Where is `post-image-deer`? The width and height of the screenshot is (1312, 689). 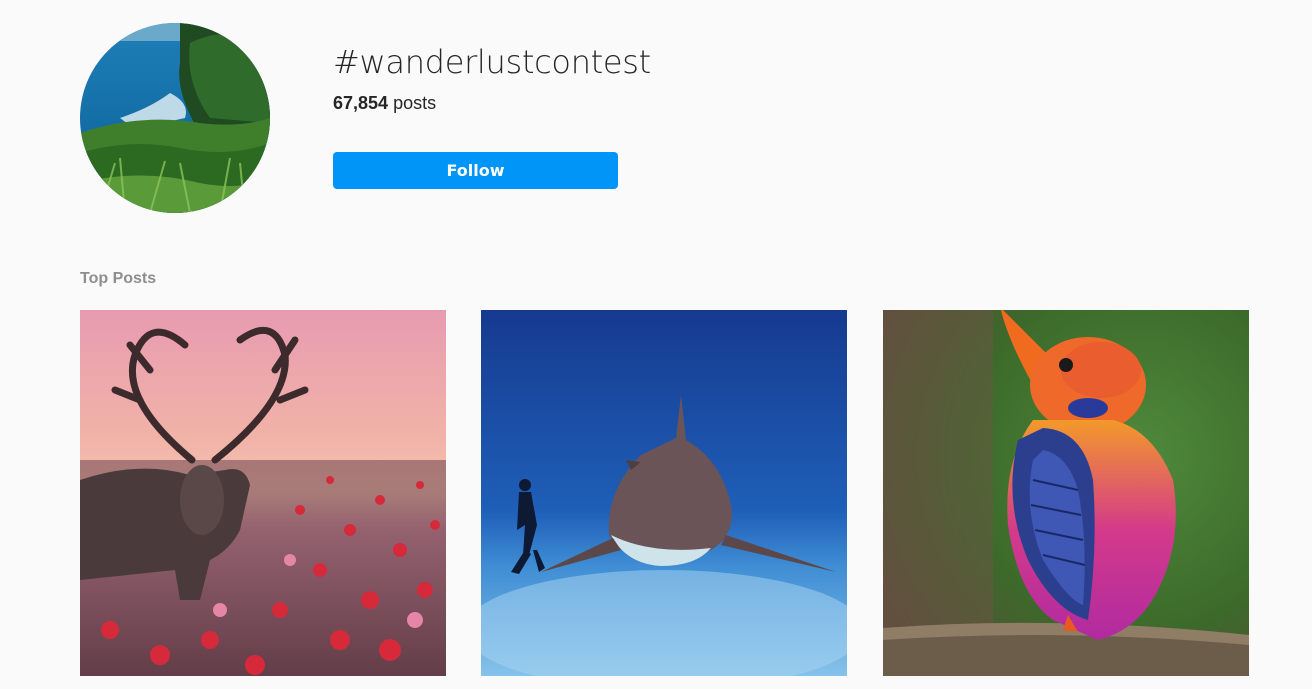
post-image-deer is located at coordinates (263, 493).